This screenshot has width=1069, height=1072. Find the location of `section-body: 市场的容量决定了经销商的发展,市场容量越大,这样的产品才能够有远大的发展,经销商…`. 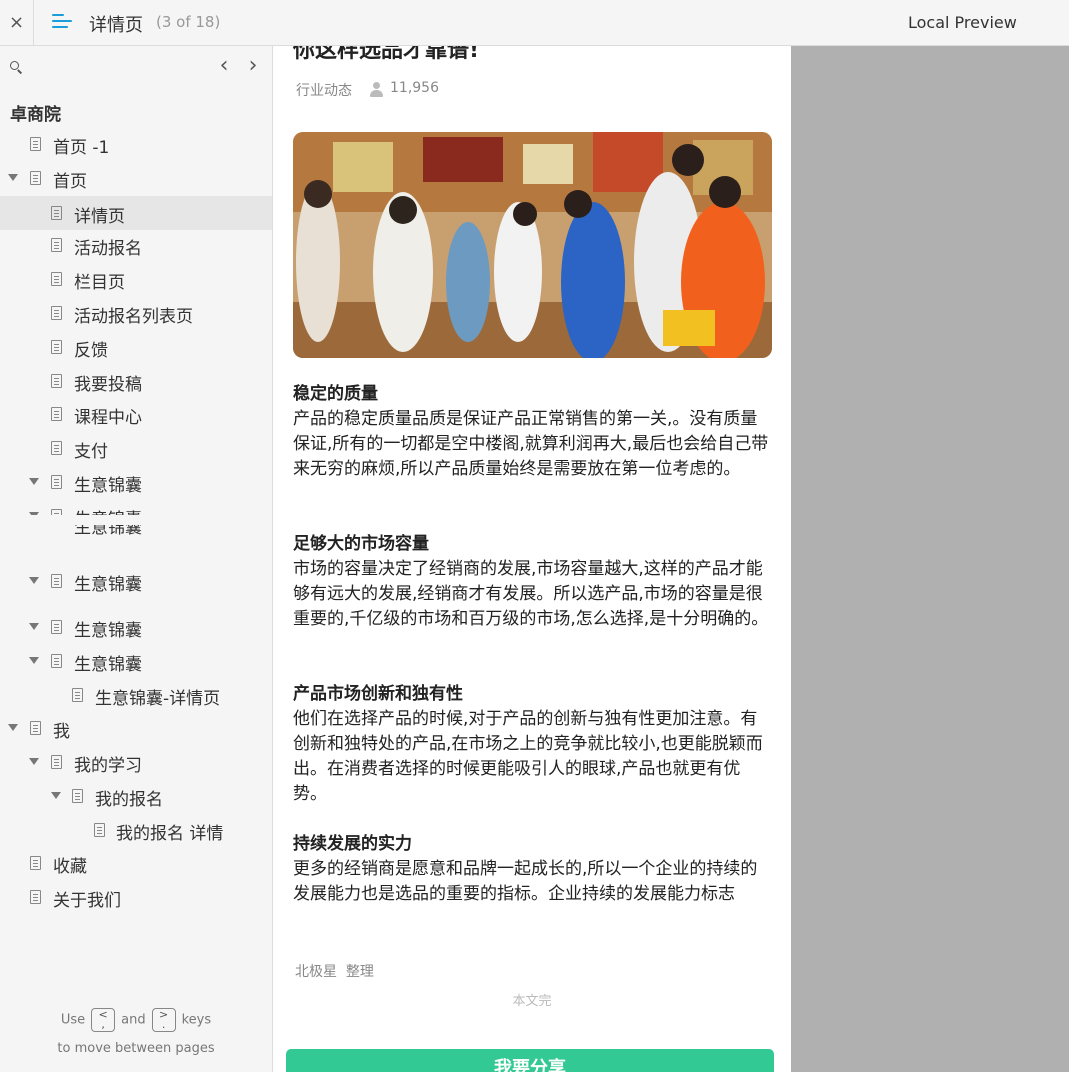

section-body: 市场的容量决定了经销商的发展,市场容量越大,这样的产品才能够有远大的发展,经销商… is located at coordinates (531, 594).